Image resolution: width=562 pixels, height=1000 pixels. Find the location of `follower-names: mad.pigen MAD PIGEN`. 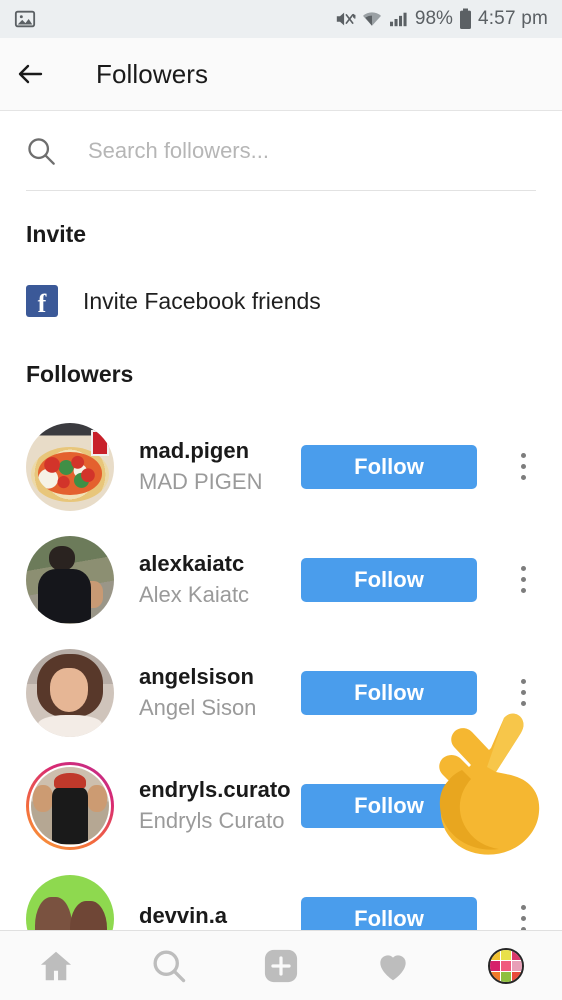

follower-names: mad.pigen MAD PIGEN is located at coordinates (215, 466).